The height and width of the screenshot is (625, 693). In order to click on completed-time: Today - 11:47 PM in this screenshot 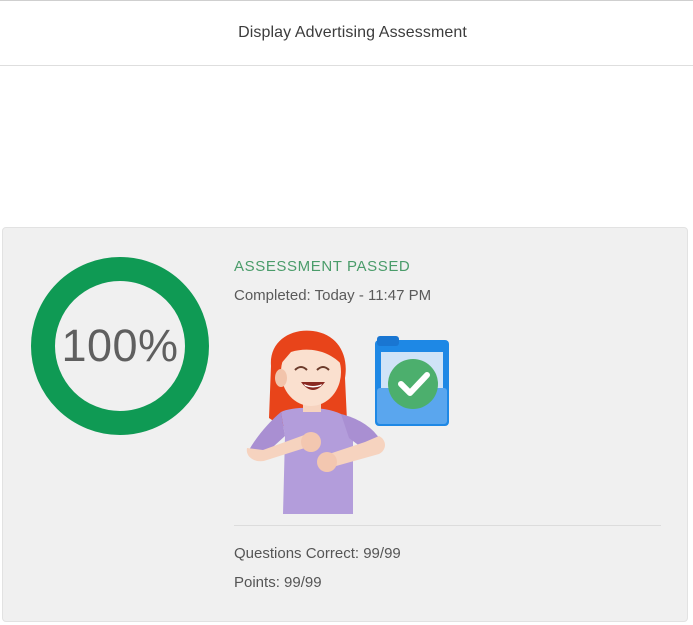, I will do `click(373, 295)`.